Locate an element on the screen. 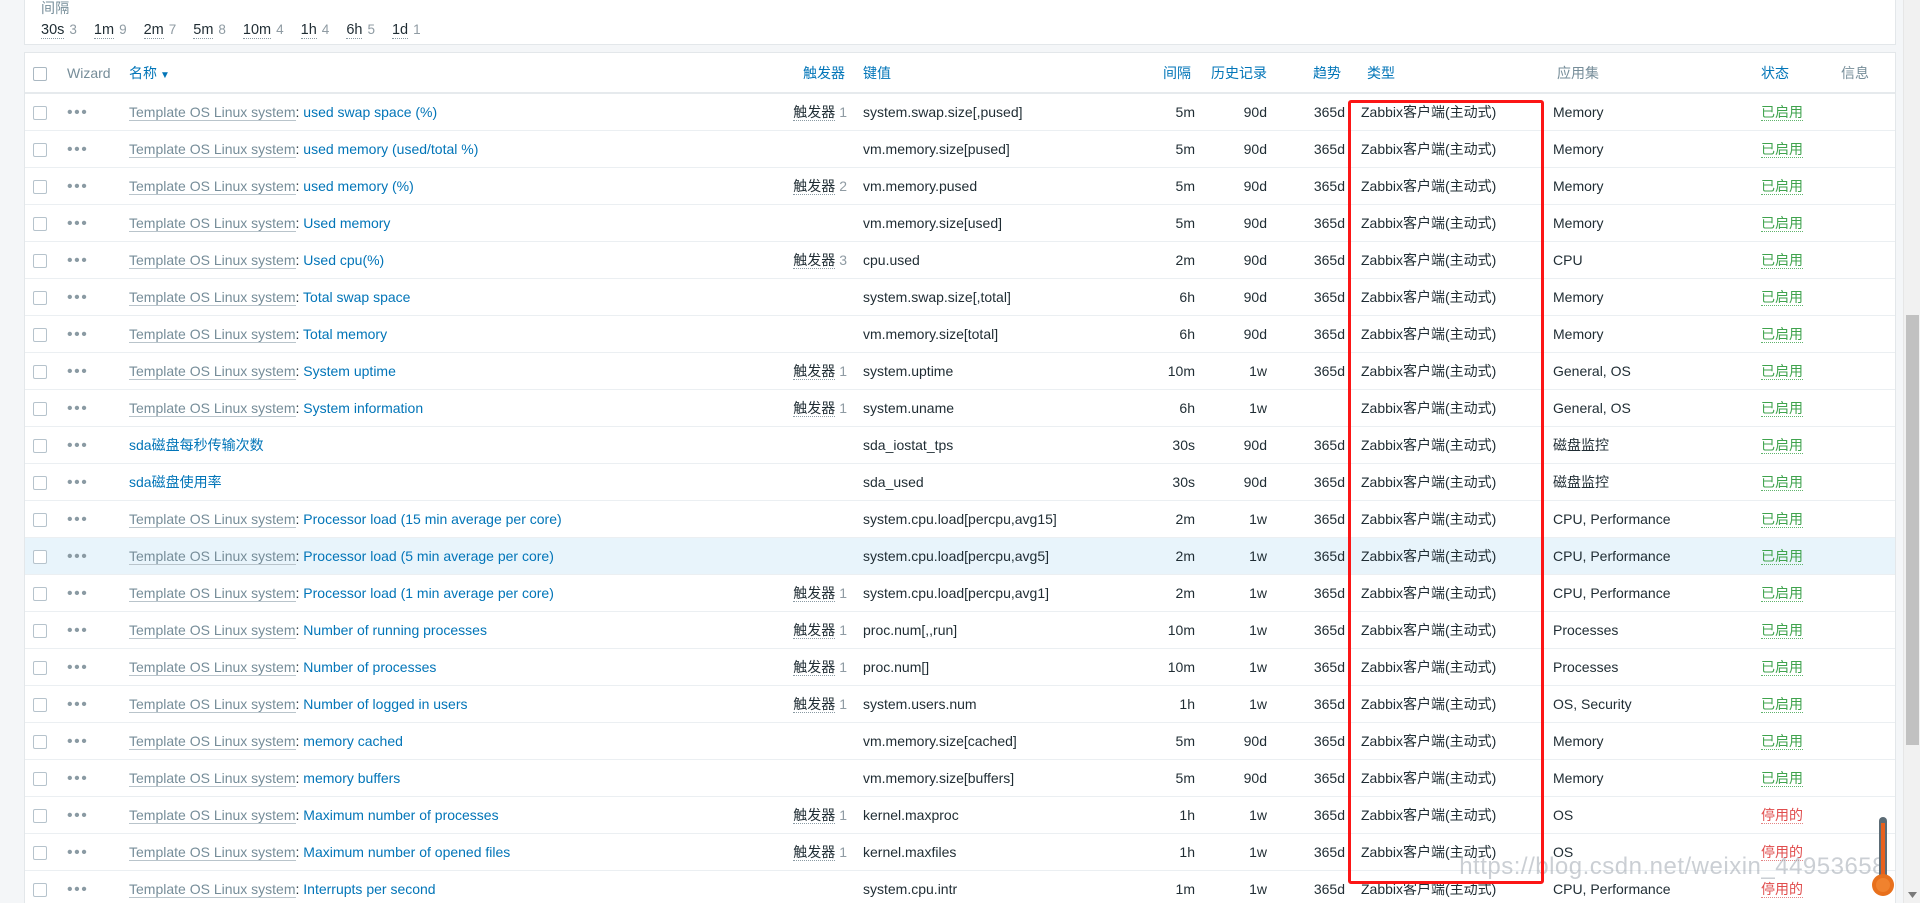  item-name-link: Number of logged in users is located at coordinates (385, 704).